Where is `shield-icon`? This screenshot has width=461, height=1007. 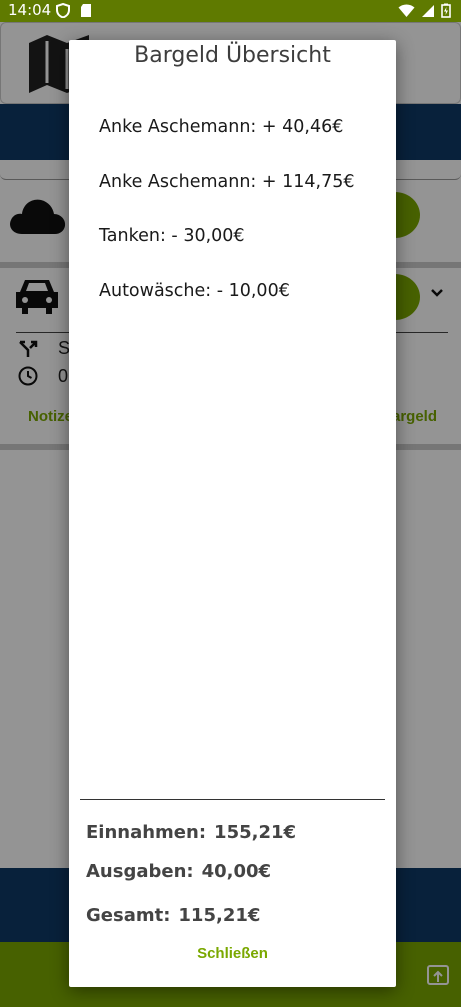 shield-icon is located at coordinates (63, 10).